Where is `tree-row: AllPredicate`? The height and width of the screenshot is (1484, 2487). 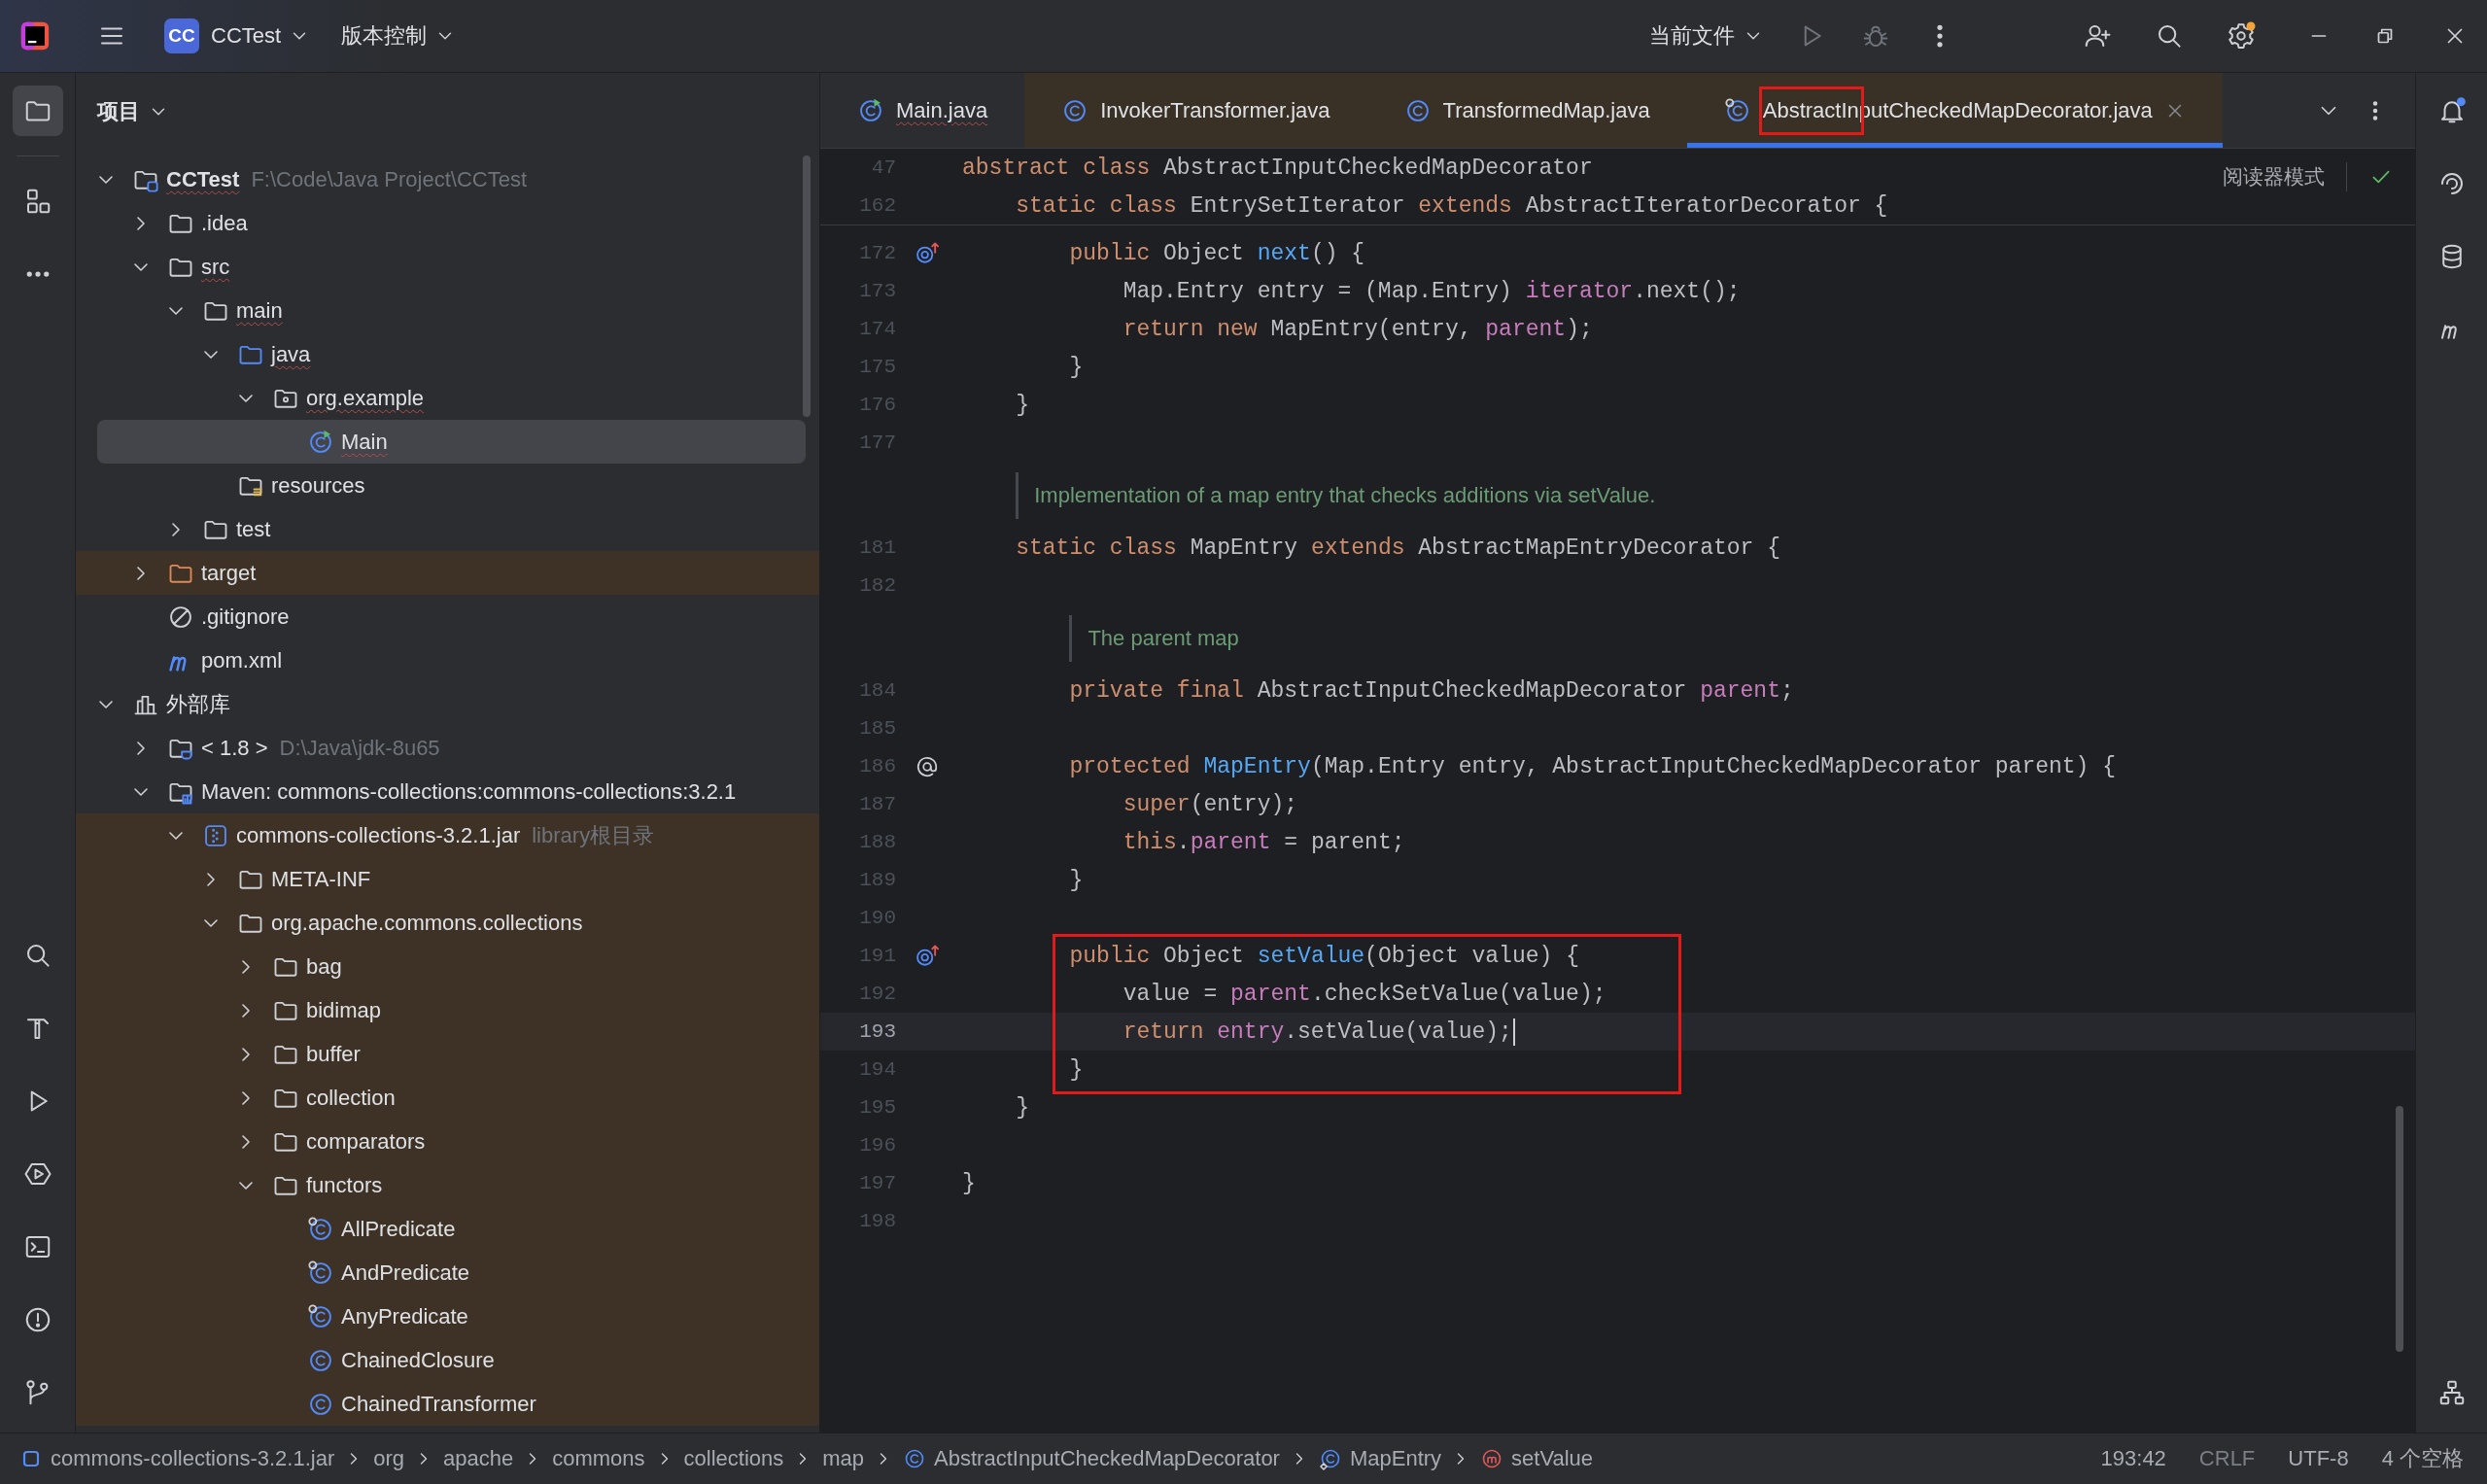
tree-row: AllPredicate is located at coordinates (448, 1229).